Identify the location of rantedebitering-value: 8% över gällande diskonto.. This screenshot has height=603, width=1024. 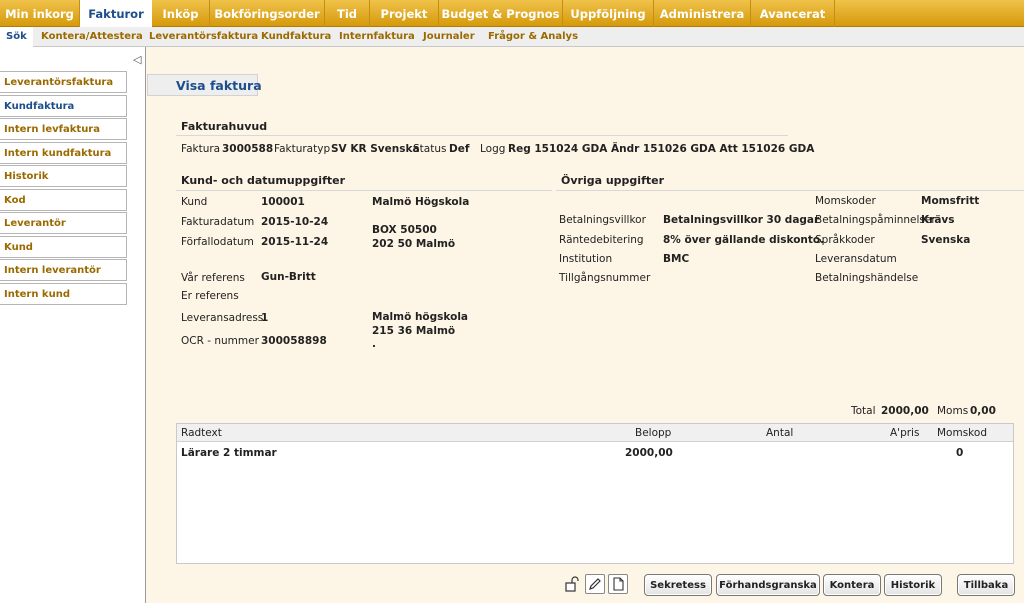
(744, 240).